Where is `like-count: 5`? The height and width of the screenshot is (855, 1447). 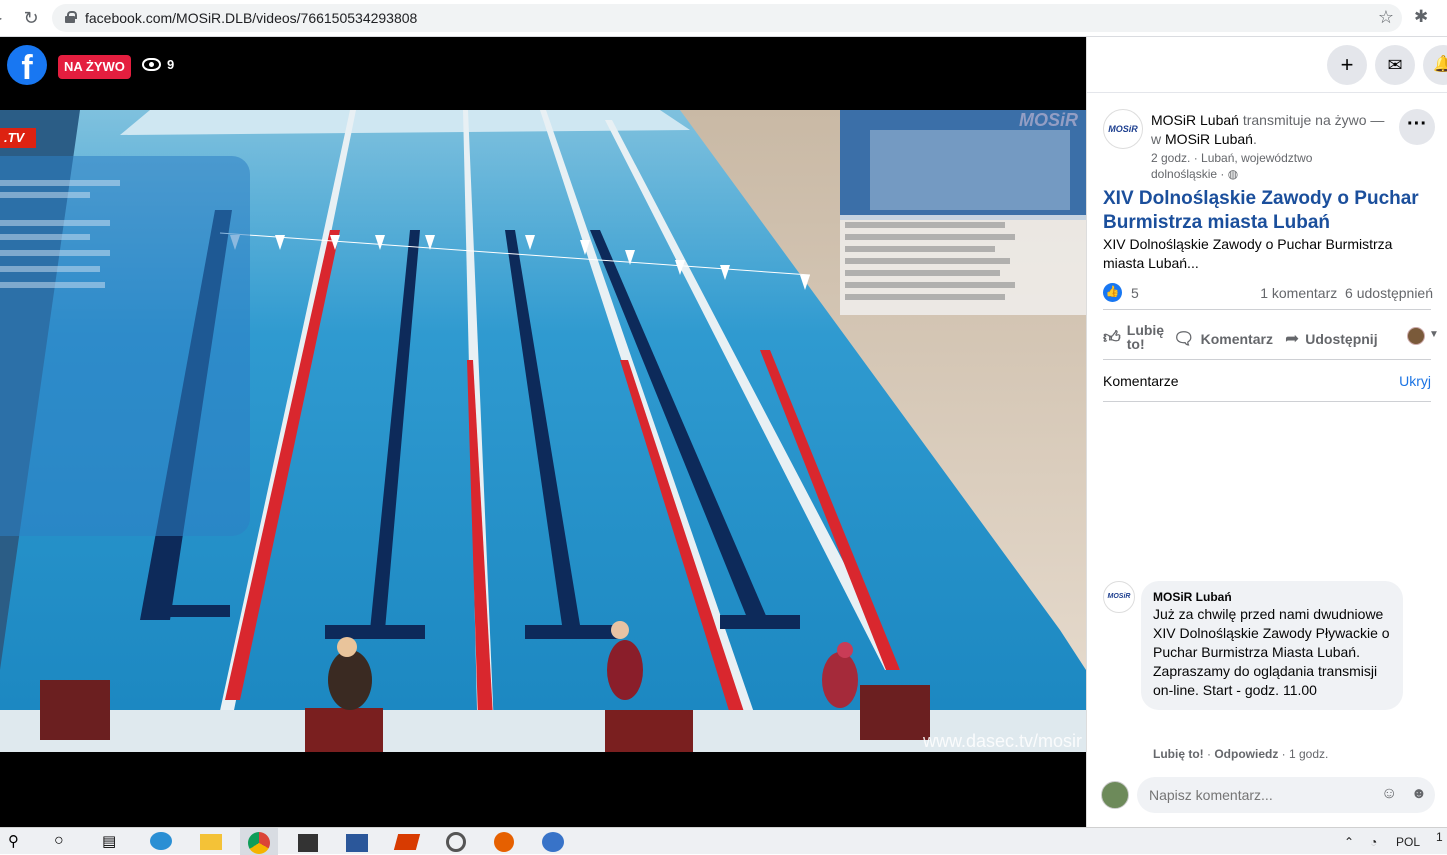
like-count: 5 is located at coordinates (1135, 293).